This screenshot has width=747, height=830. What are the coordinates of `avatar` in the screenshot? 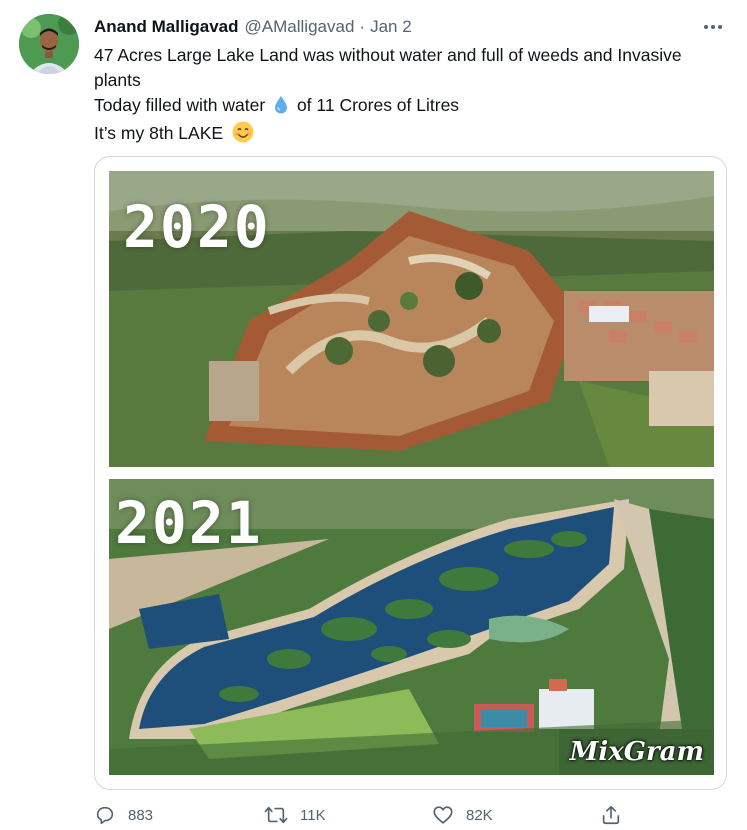 It's located at (49, 44).